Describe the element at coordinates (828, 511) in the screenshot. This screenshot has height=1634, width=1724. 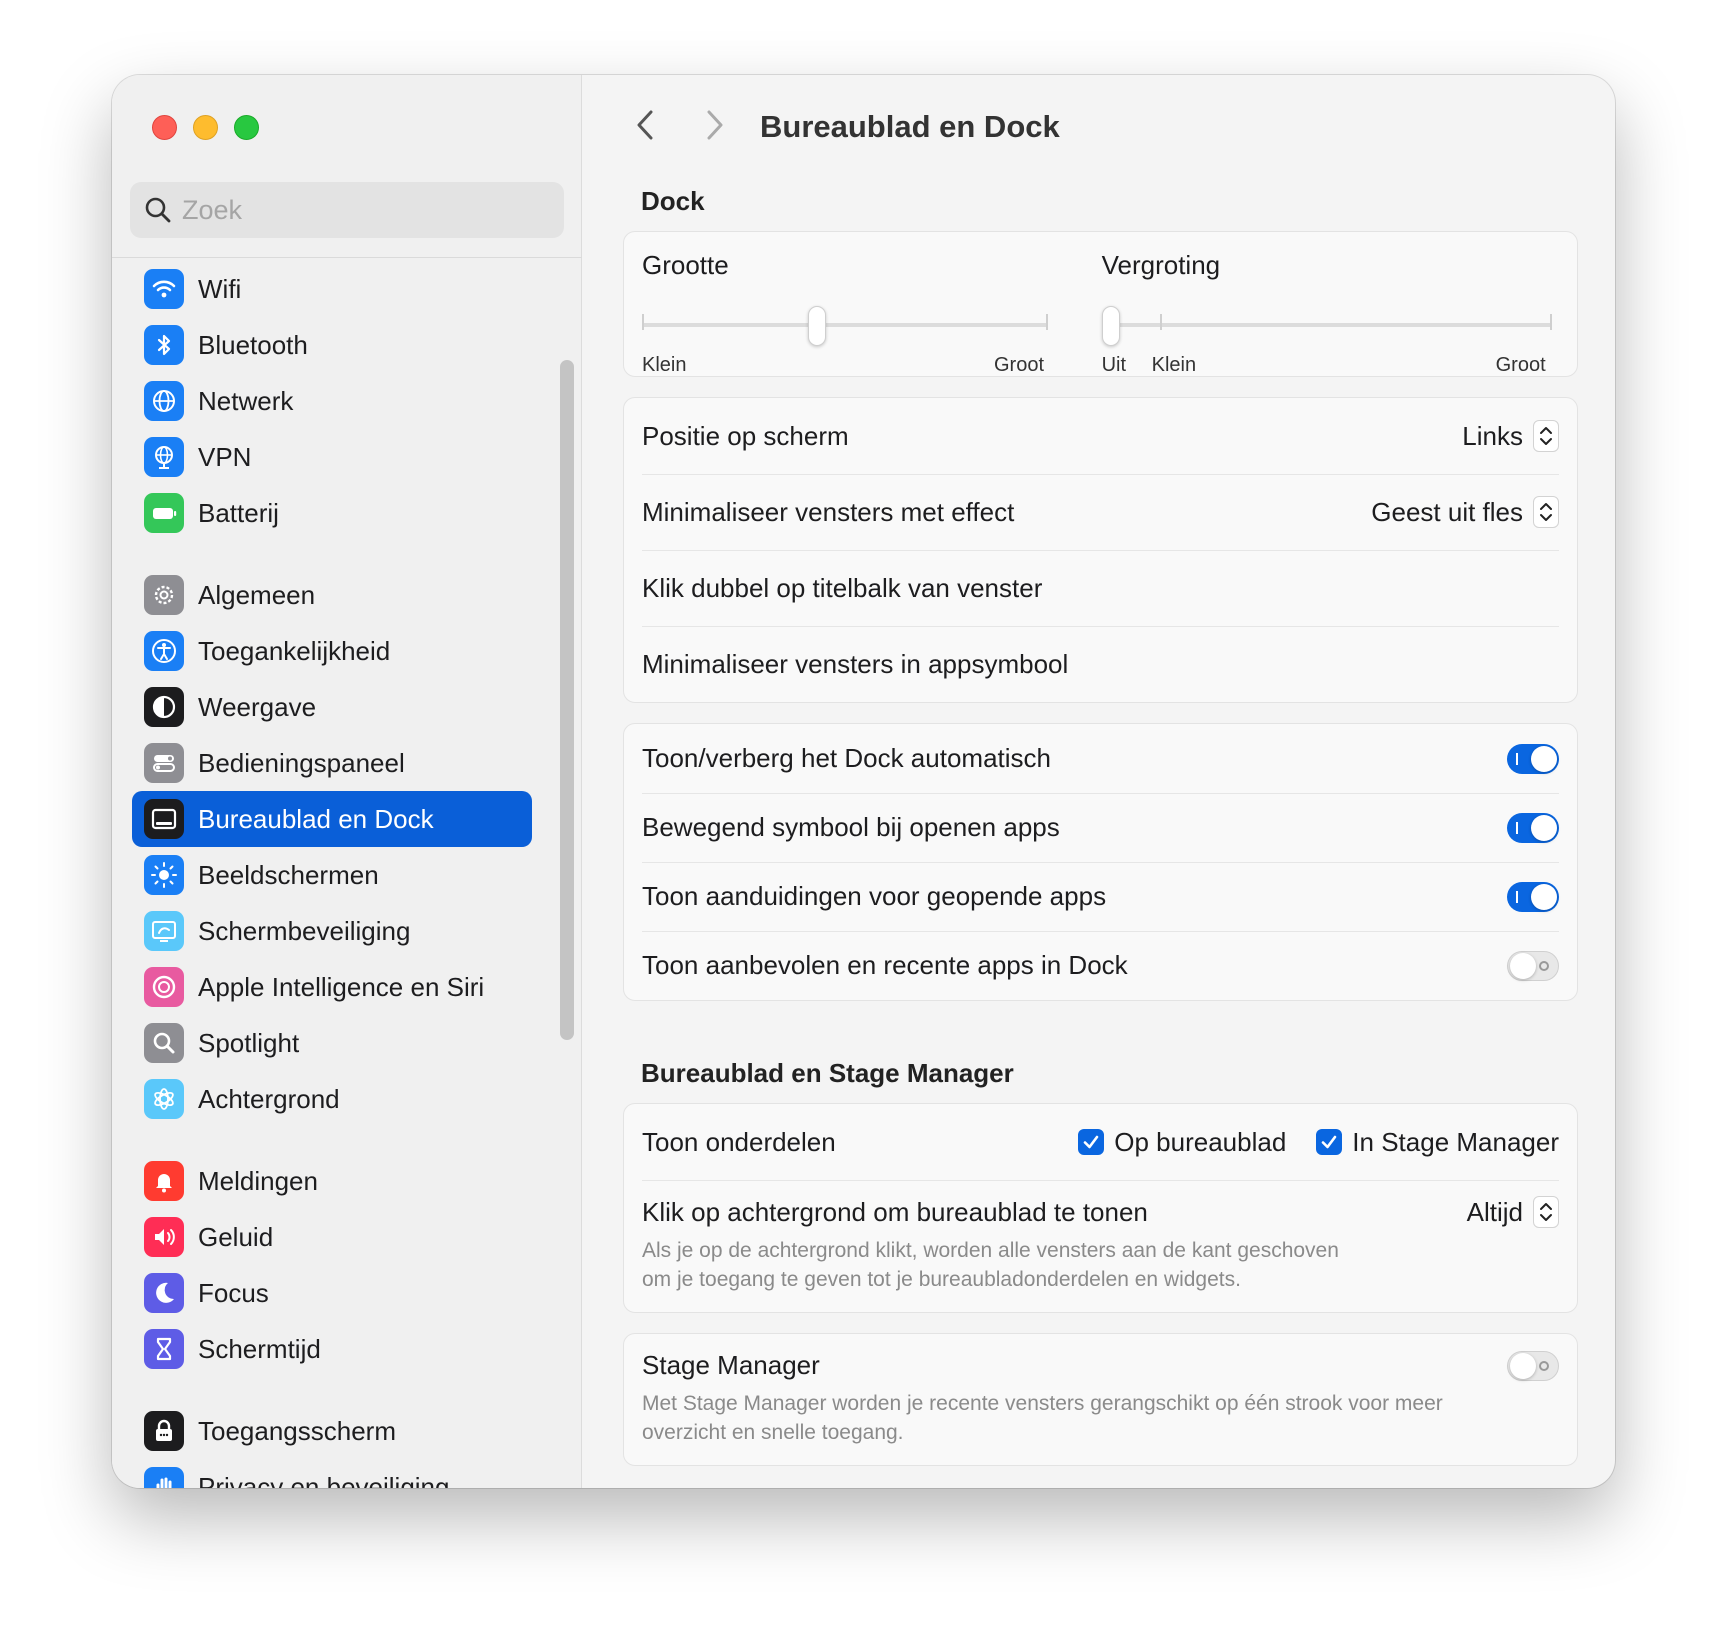
I see `minimize-effect-label: Minimaliseer vensters met effect` at that location.